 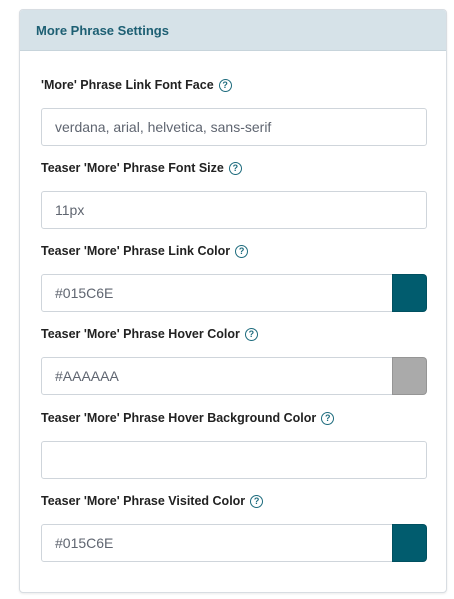 I want to click on field-label-text: Teaser 'More' Phrase Link Color, so click(x=136, y=251).